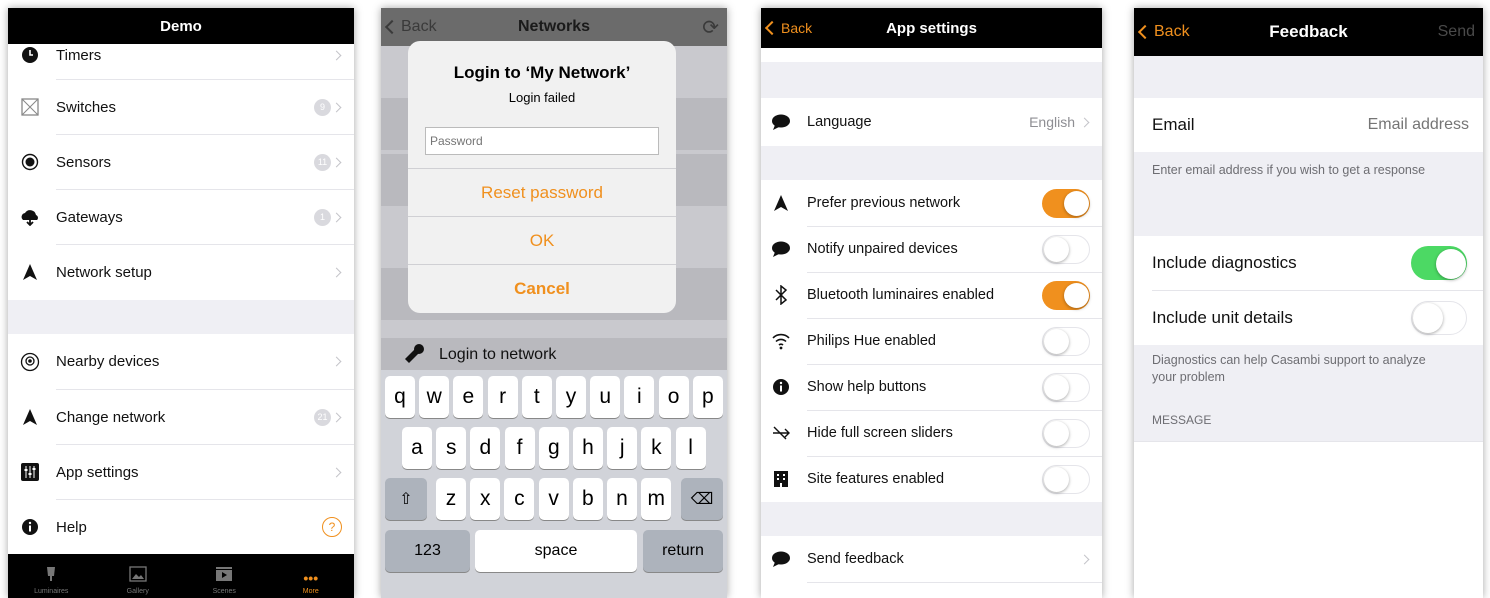 This screenshot has width=1490, height=598. What do you see at coordinates (1439, 263) in the screenshot?
I see `include-diagnostics-toggle` at bounding box center [1439, 263].